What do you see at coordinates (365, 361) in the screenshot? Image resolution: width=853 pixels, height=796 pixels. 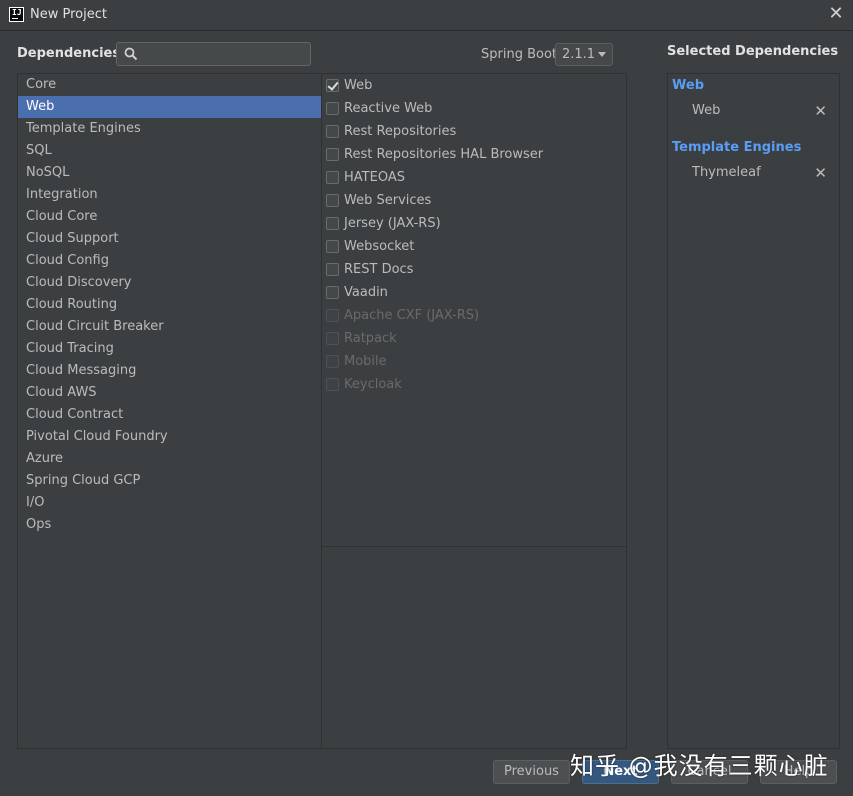 I see `dependency-label: Mobile` at bounding box center [365, 361].